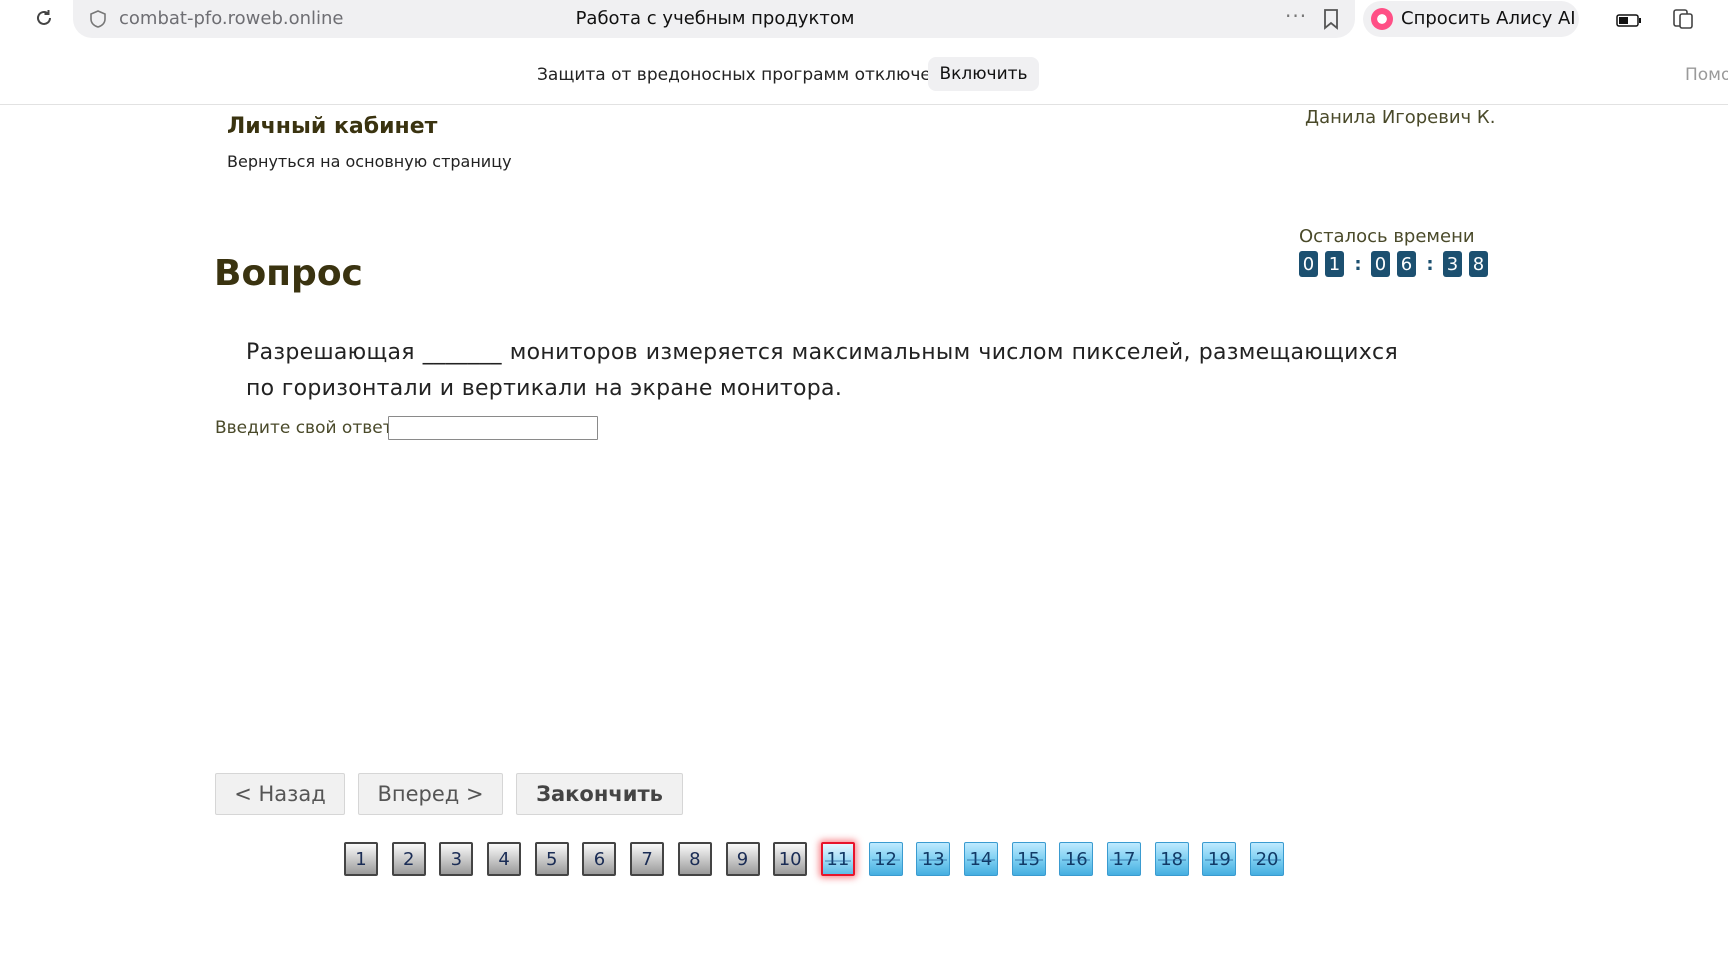  What do you see at coordinates (493, 428) in the screenshot?
I see `answer-input` at bounding box center [493, 428].